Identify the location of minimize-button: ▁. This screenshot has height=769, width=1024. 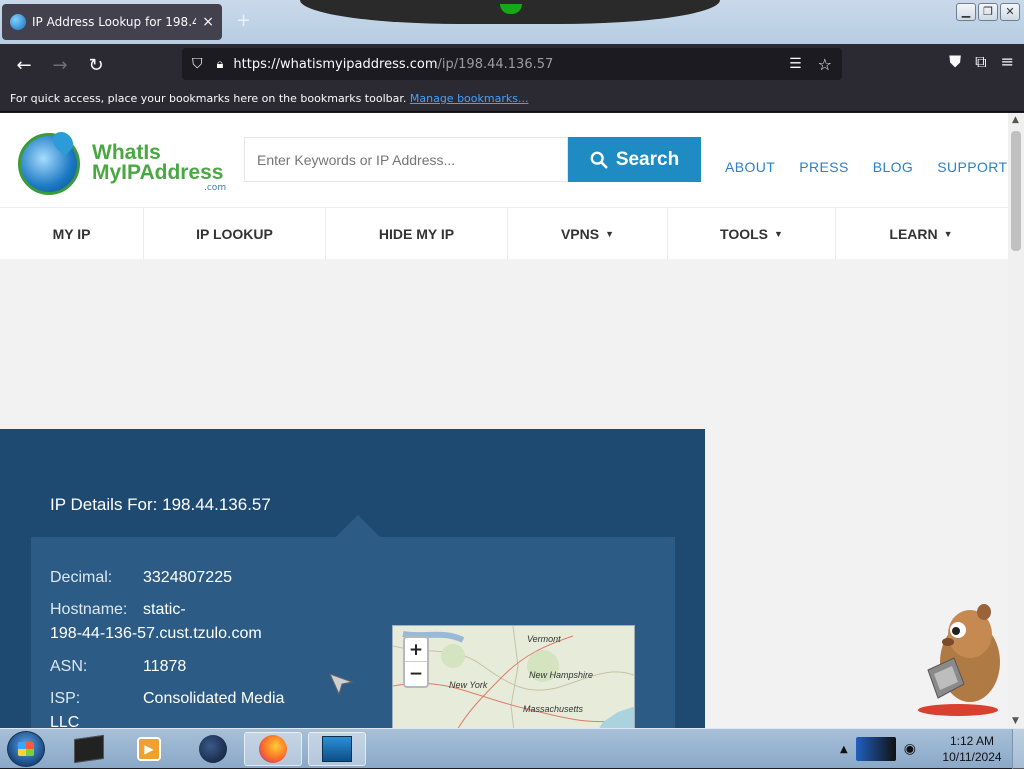
(966, 12).